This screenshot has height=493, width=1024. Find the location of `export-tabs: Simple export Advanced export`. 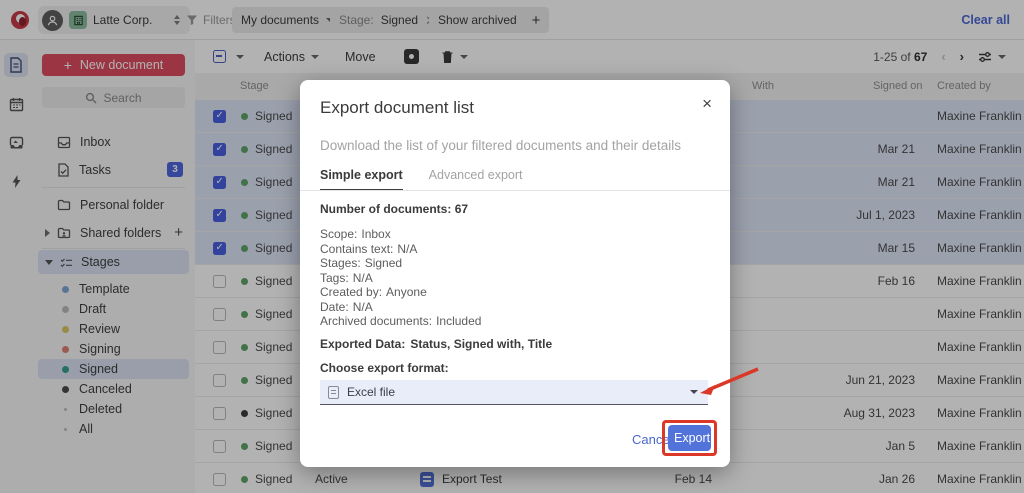

export-tabs: Simple export Advanced export is located at coordinates (421, 179).